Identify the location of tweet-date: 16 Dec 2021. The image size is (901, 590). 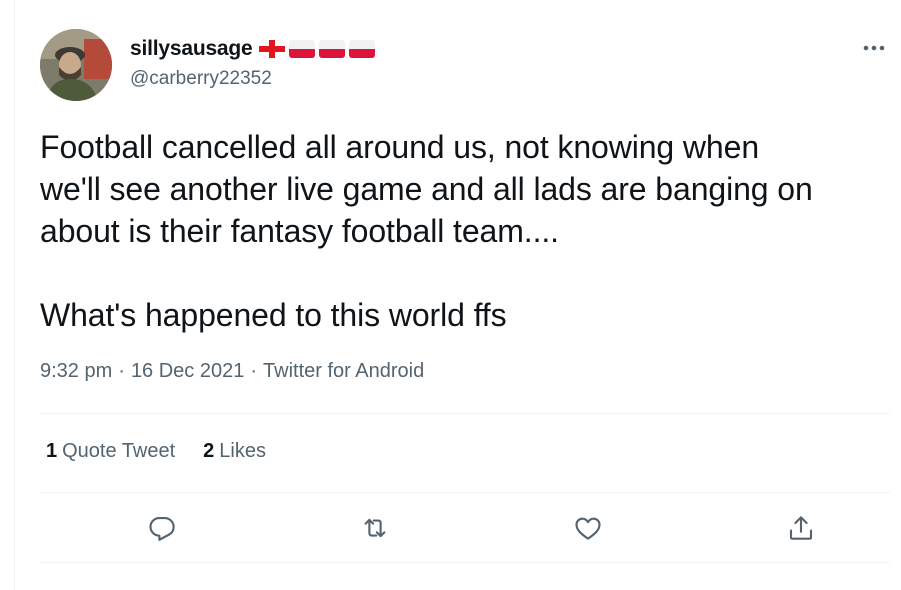
(187, 371).